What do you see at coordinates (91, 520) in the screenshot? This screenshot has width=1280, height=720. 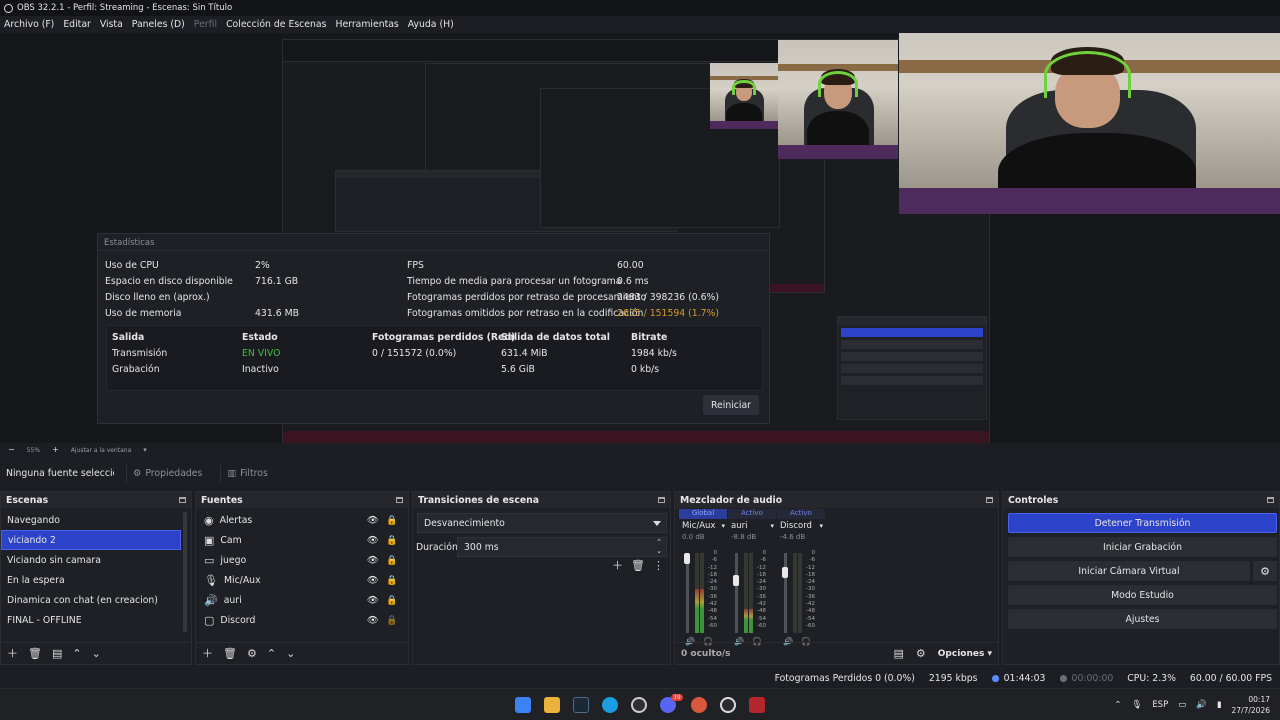 I see `scene-item: Navegando` at bounding box center [91, 520].